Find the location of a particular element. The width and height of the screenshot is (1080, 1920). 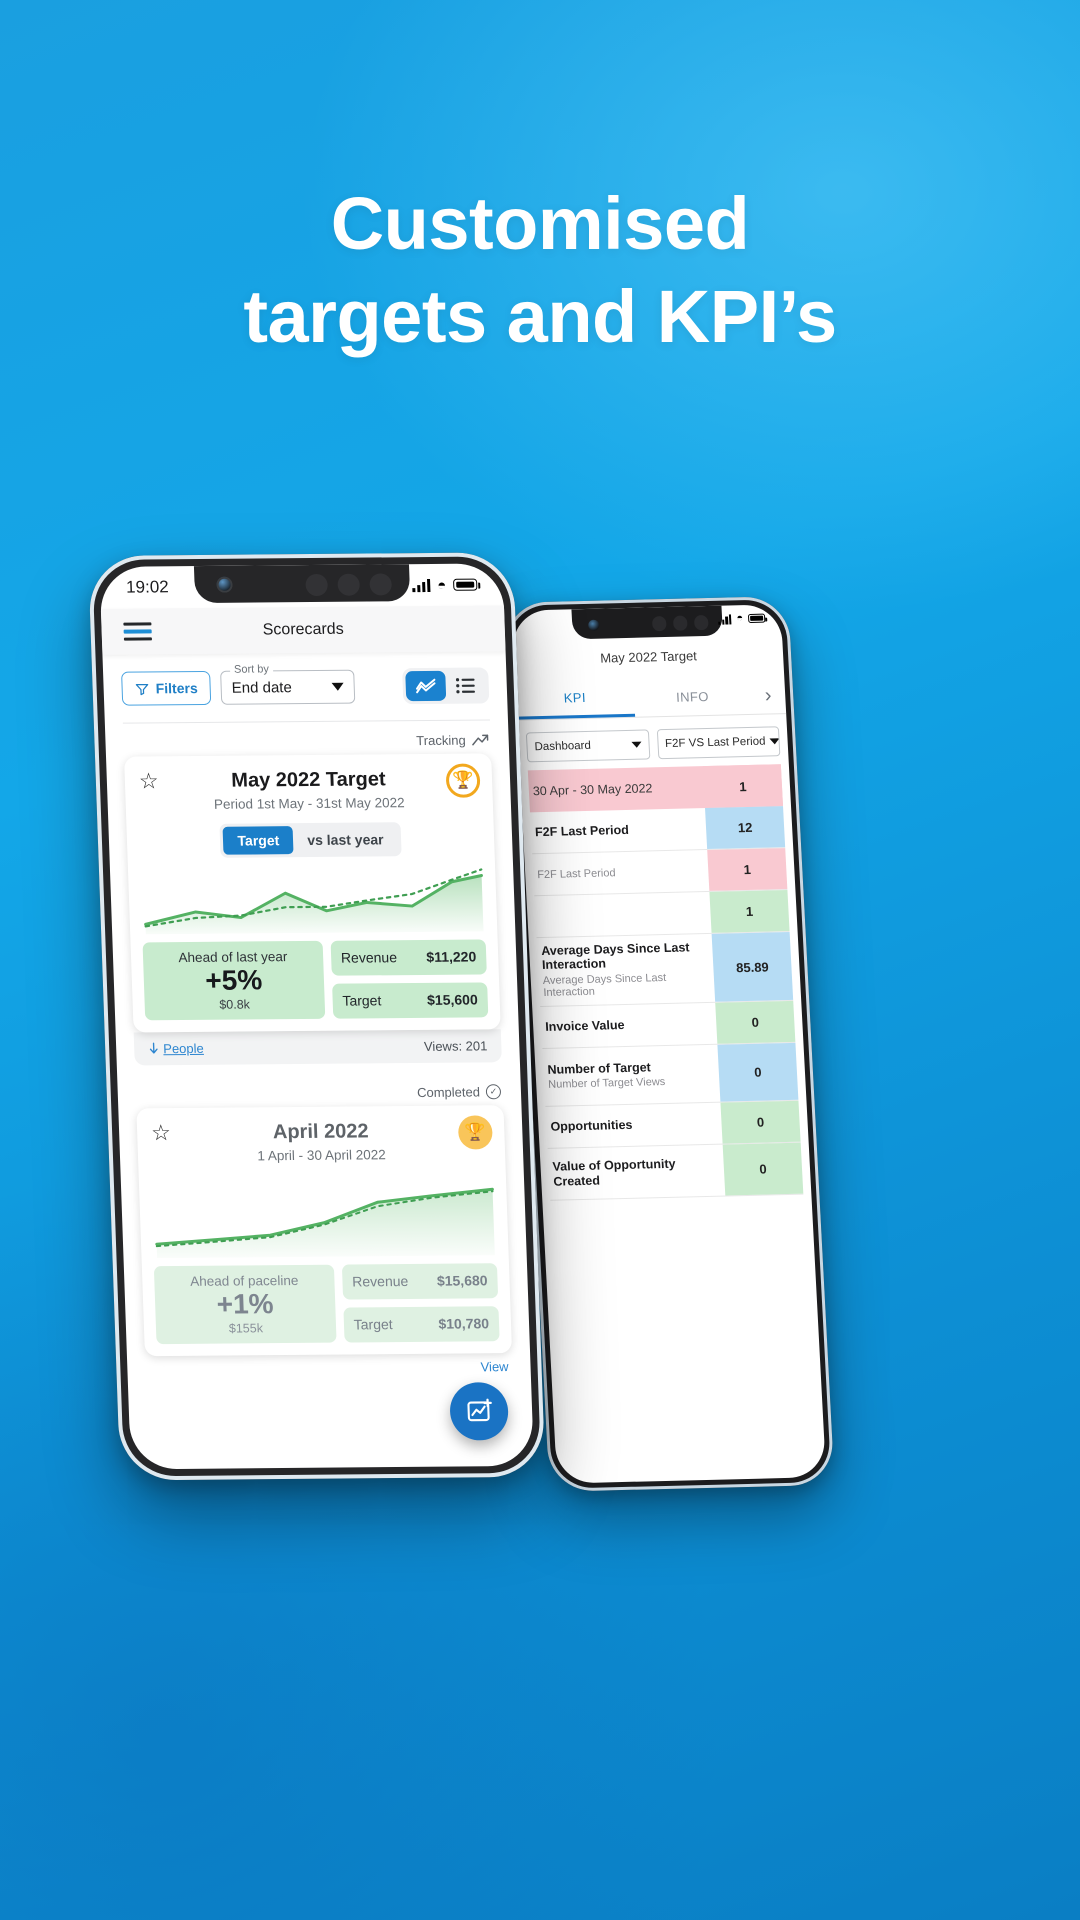

card-subtitle: Period 1st May - 31st May 2022 is located at coordinates (309, 803).